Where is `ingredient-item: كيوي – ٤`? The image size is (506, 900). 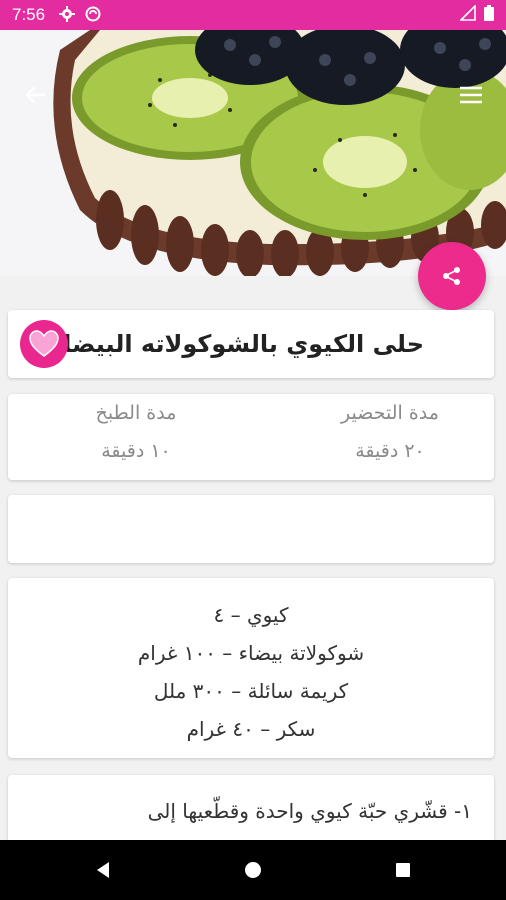 ingredient-item: كيوي – ٤ is located at coordinates (251, 615).